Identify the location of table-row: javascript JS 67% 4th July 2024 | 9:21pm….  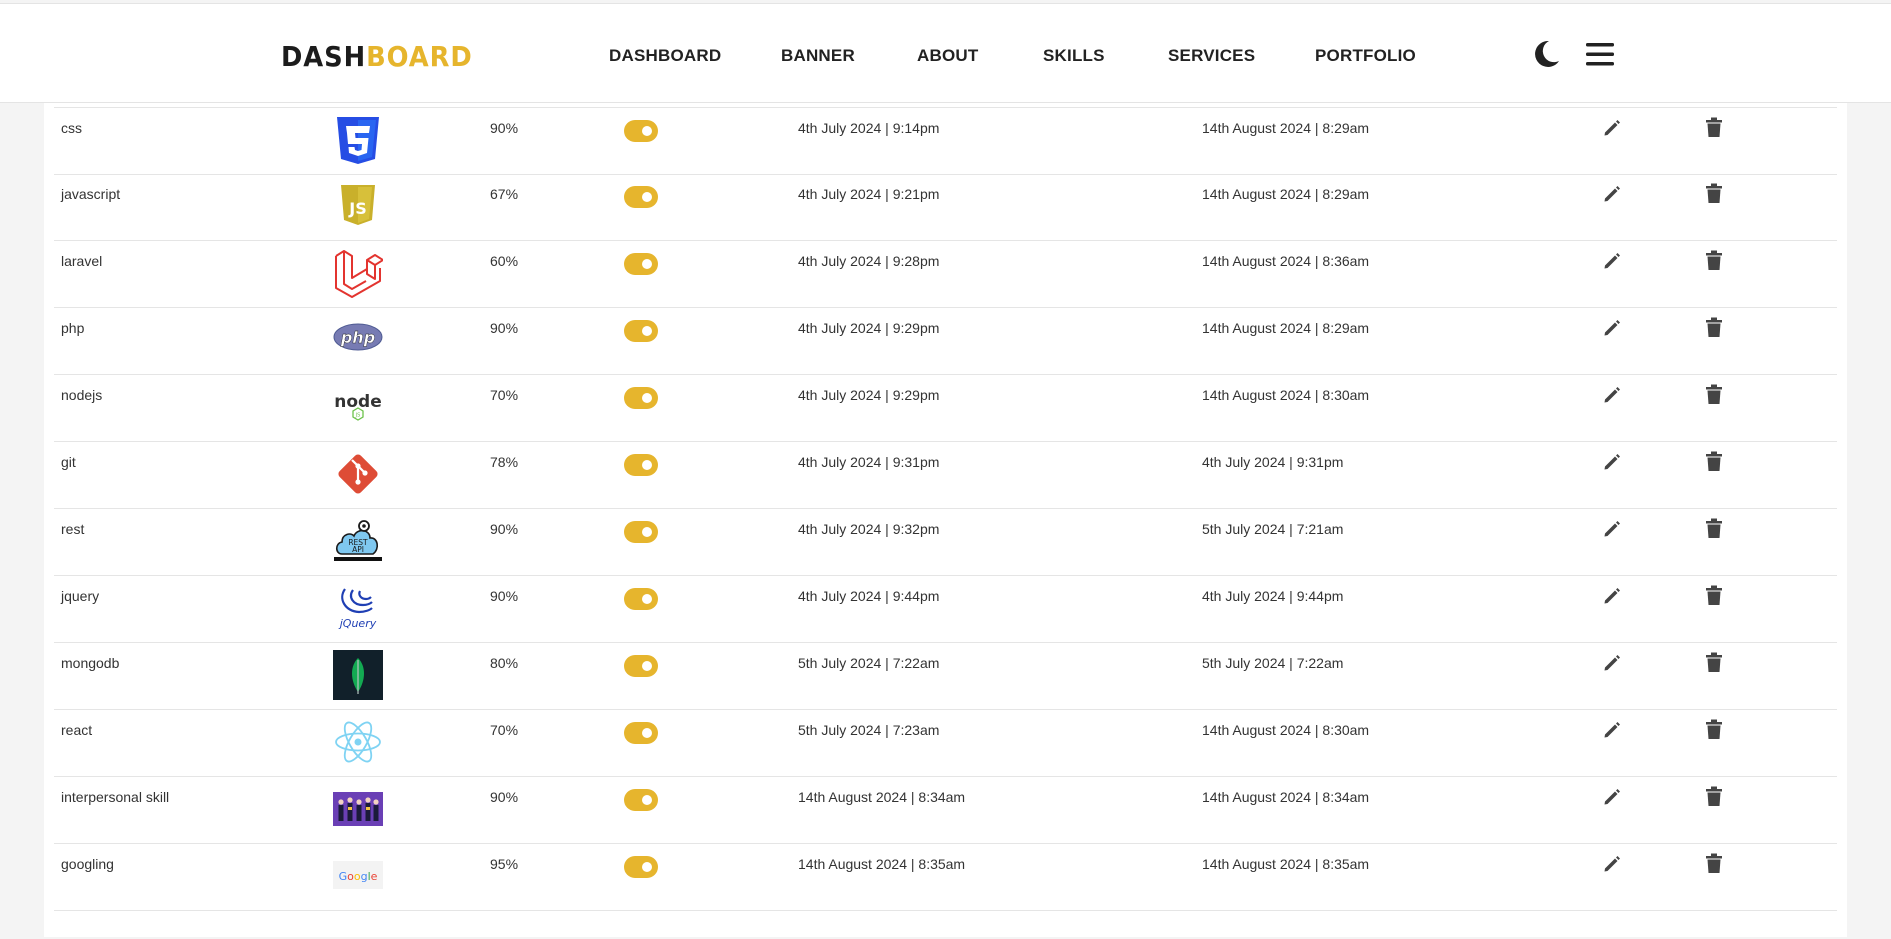
(945, 207).